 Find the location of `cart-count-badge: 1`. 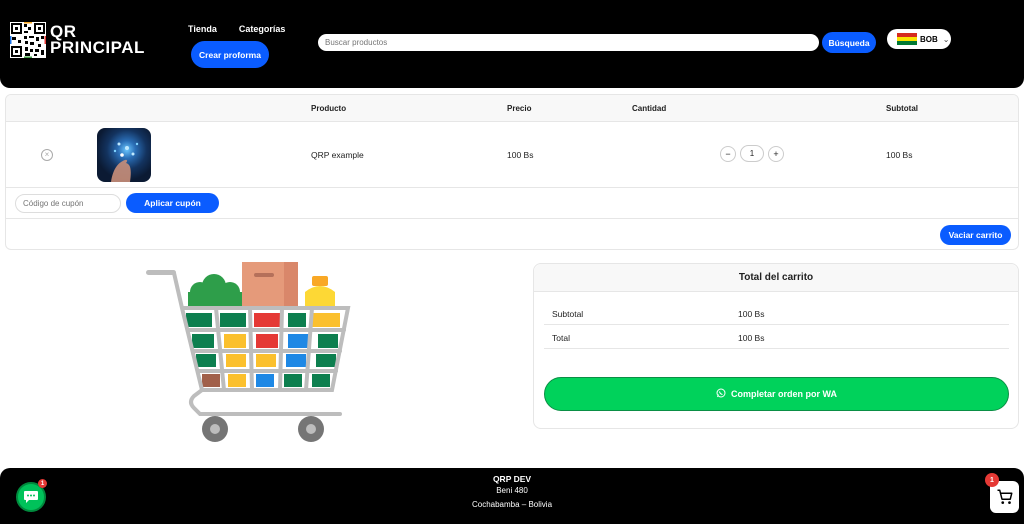

cart-count-badge: 1 is located at coordinates (992, 480).